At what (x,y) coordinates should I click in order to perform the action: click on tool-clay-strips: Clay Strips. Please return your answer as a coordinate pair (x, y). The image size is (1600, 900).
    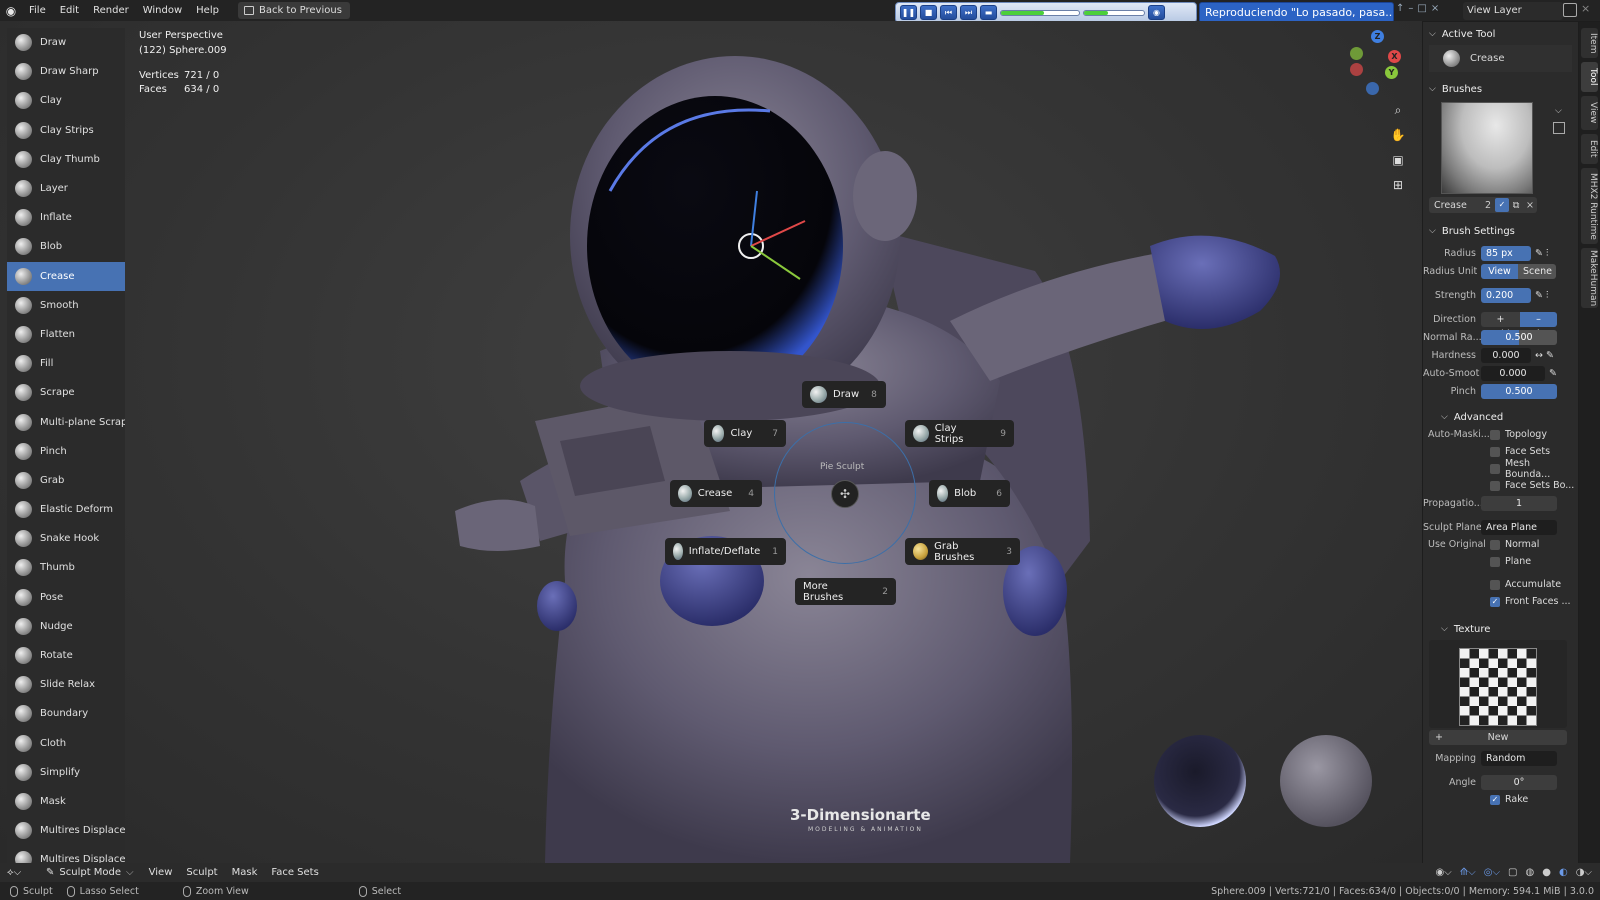
    Looking at the image, I should click on (66, 130).